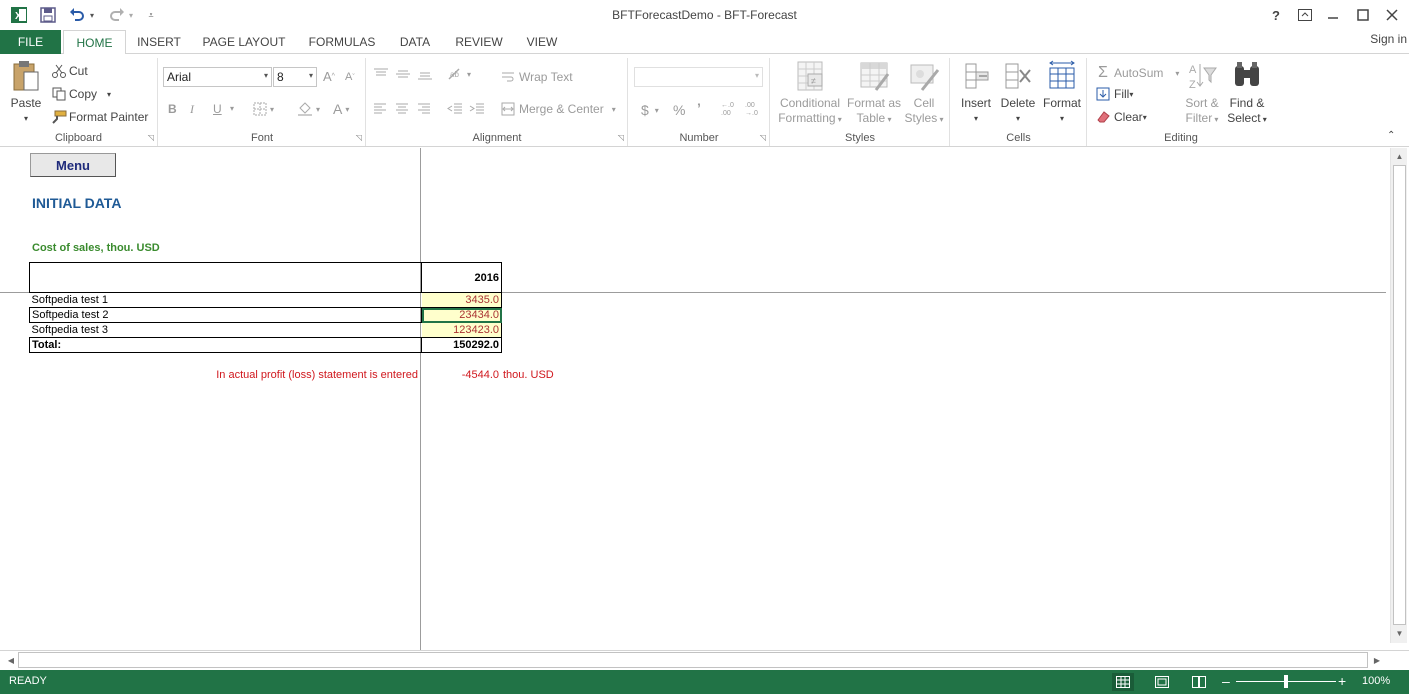 This screenshot has height=694, width=1409. Describe the element at coordinates (461, 315) in the screenshot. I see `row-value-input-selected: 23434.0` at that location.